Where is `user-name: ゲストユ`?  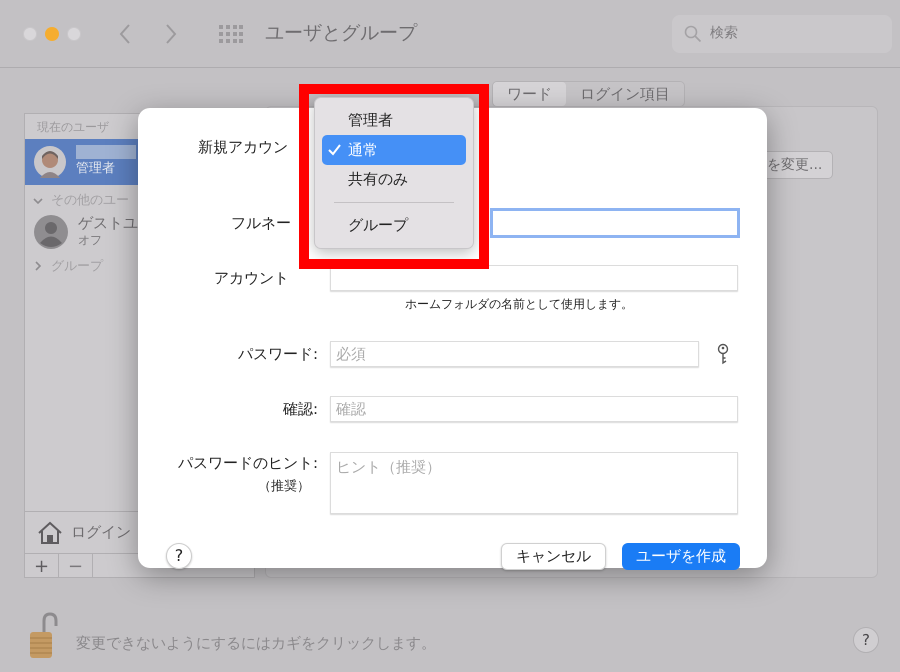
user-name: ゲストユ is located at coordinates (108, 223).